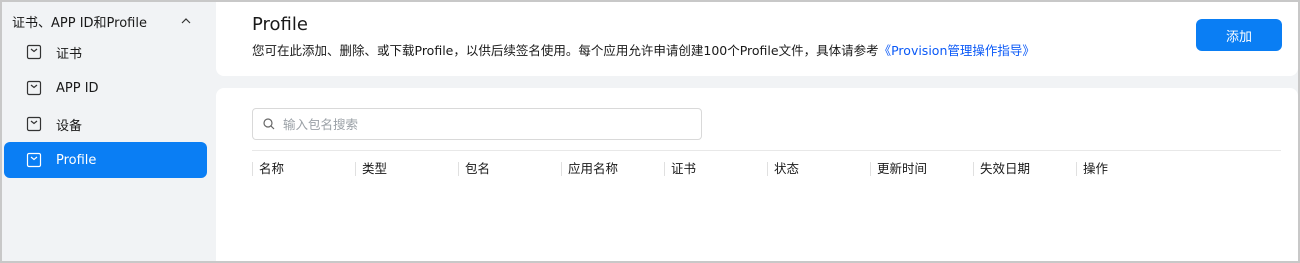  What do you see at coordinates (269, 124) in the screenshot?
I see `search-icon` at bounding box center [269, 124].